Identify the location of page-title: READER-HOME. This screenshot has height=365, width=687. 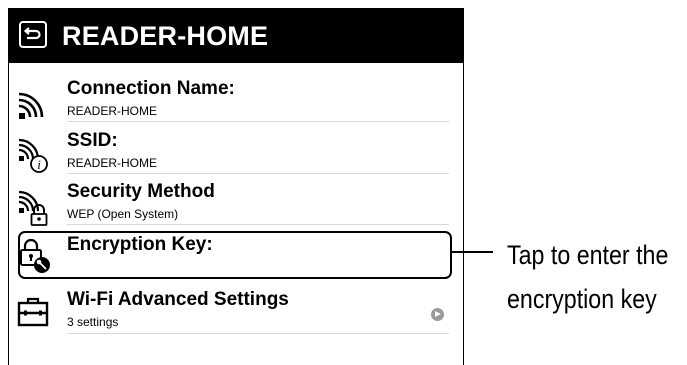
(165, 36).